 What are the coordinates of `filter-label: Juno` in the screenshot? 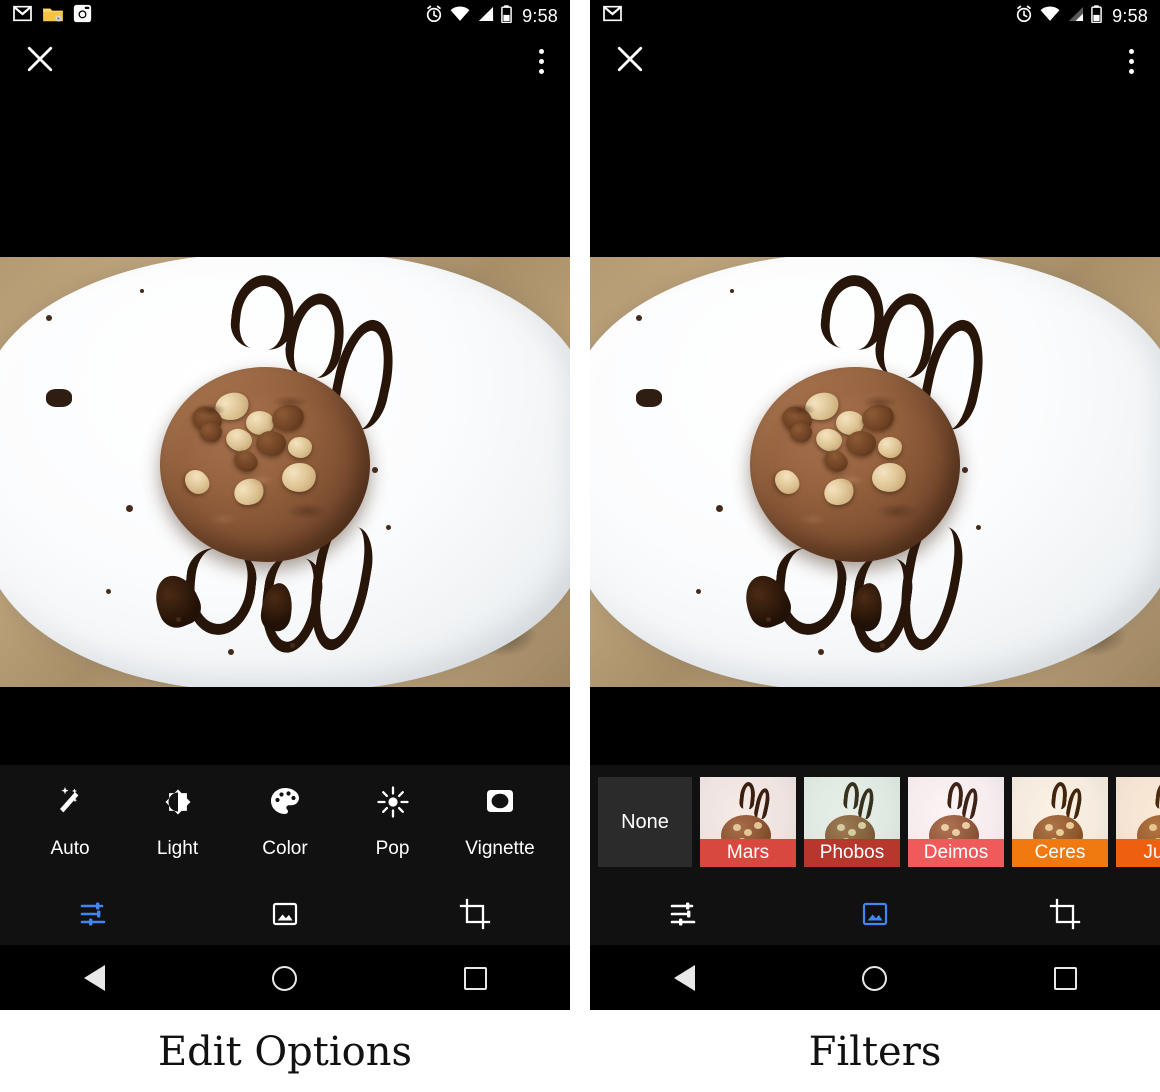 It's located at (1138, 853).